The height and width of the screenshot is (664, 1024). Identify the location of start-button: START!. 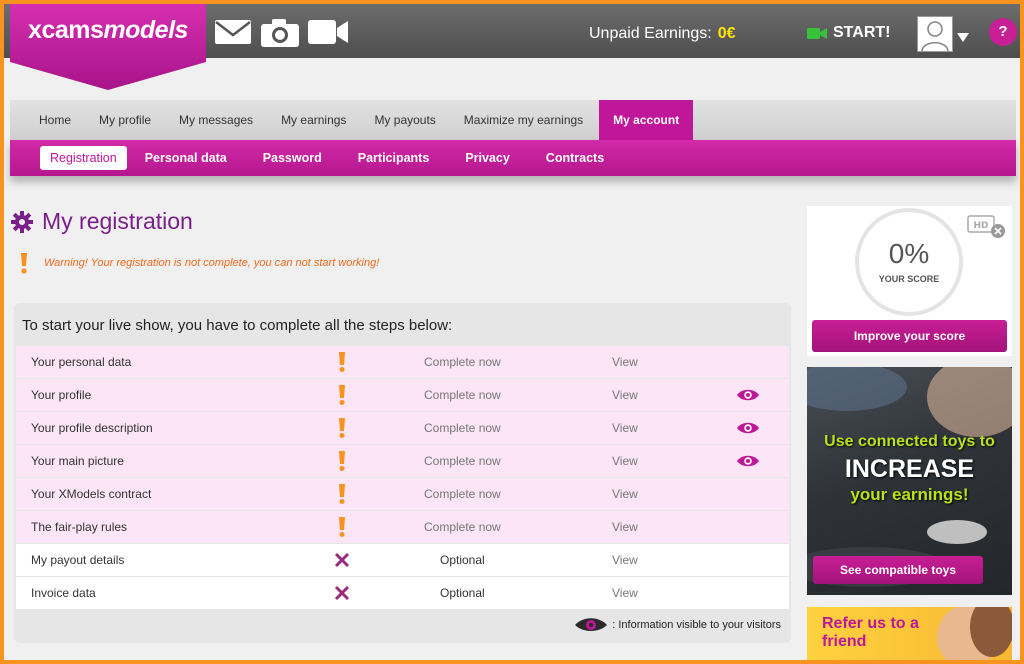
(848, 33).